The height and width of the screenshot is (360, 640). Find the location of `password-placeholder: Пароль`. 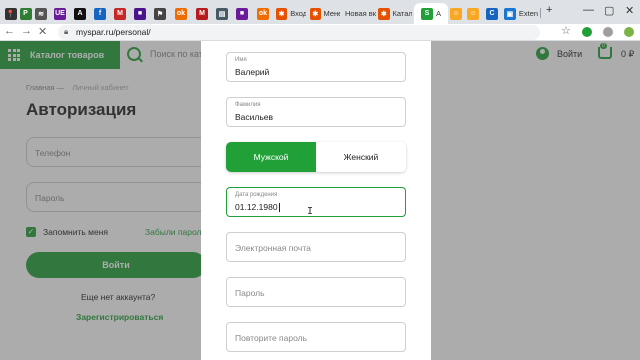

password-placeholder: Пароль is located at coordinates (250, 293).